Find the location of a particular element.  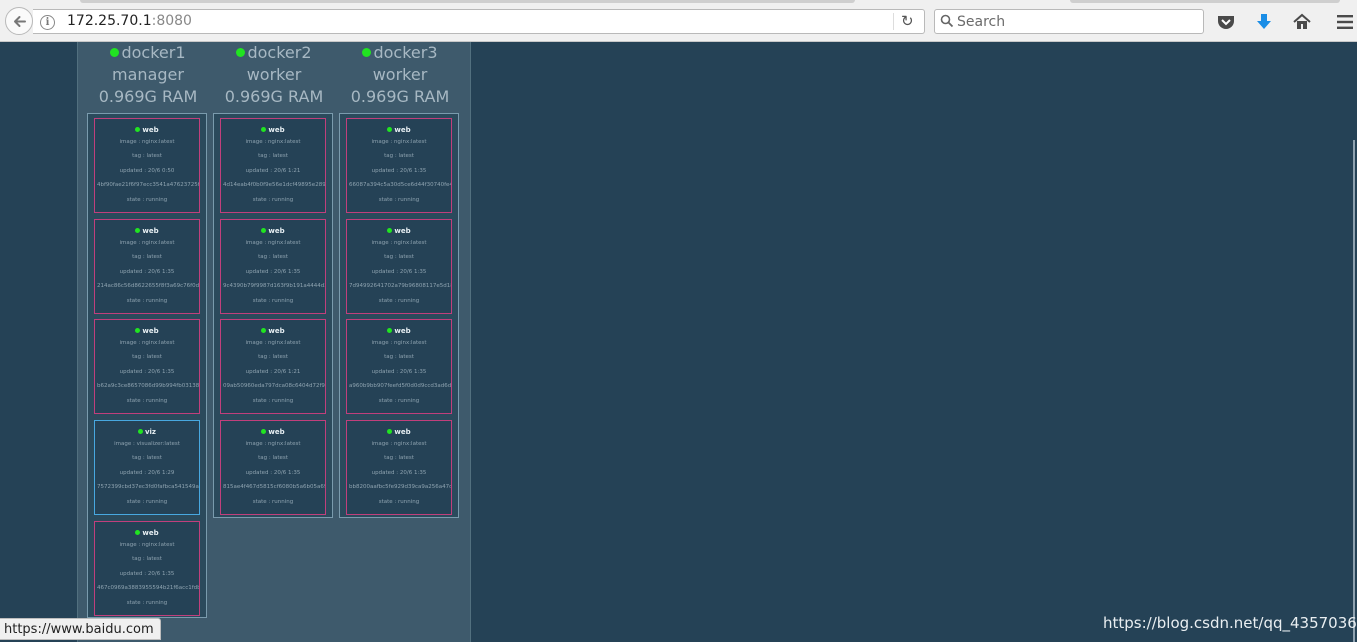

node-header: docker3 worker 0.969G RAM is located at coordinates (400, 75).